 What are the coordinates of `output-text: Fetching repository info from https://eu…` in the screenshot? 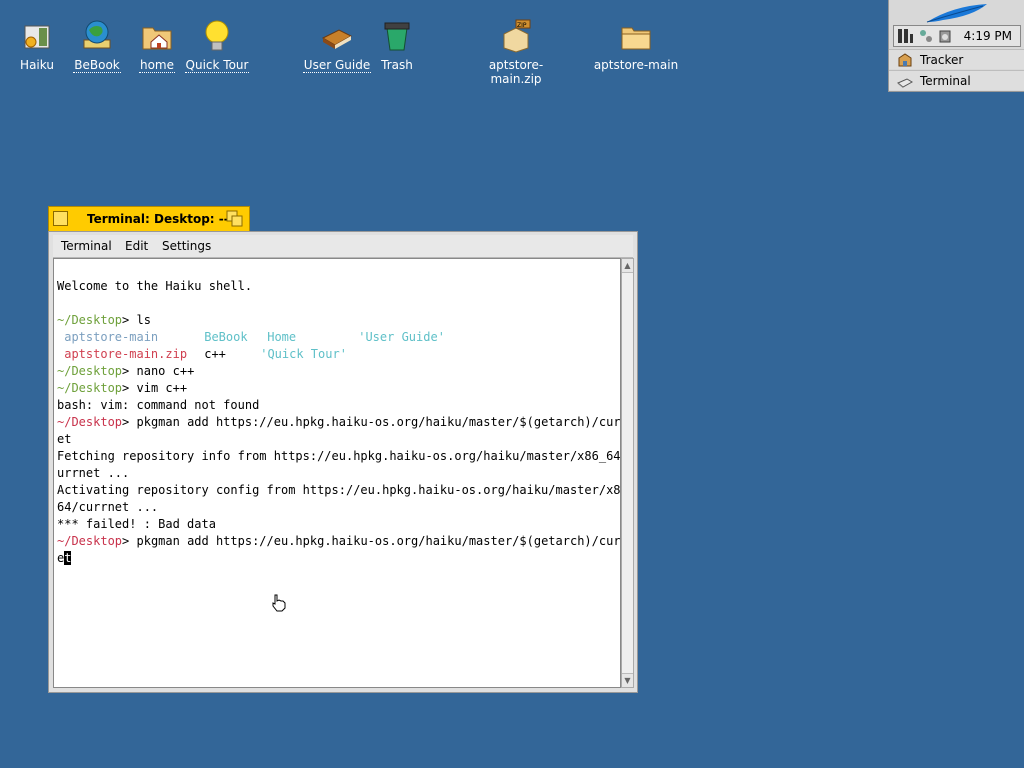 It's located at (339, 456).